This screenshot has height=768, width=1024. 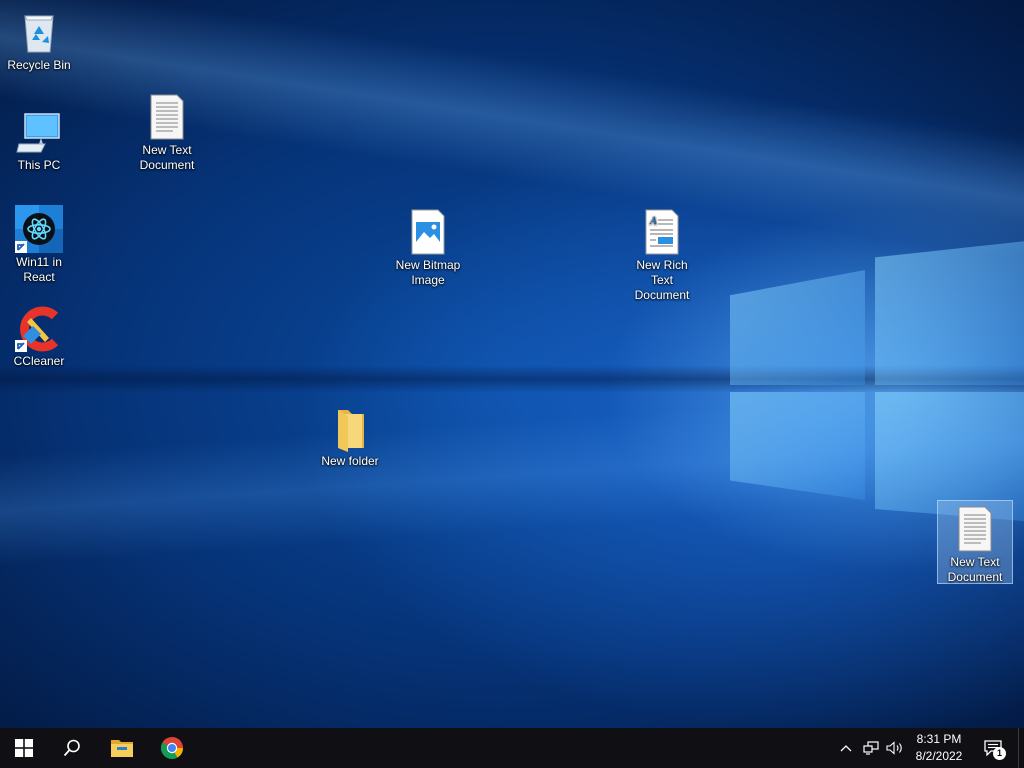 What do you see at coordinates (512, 379) in the screenshot?
I see `wallpaper-dark-band` at bounding box center [512, 379].